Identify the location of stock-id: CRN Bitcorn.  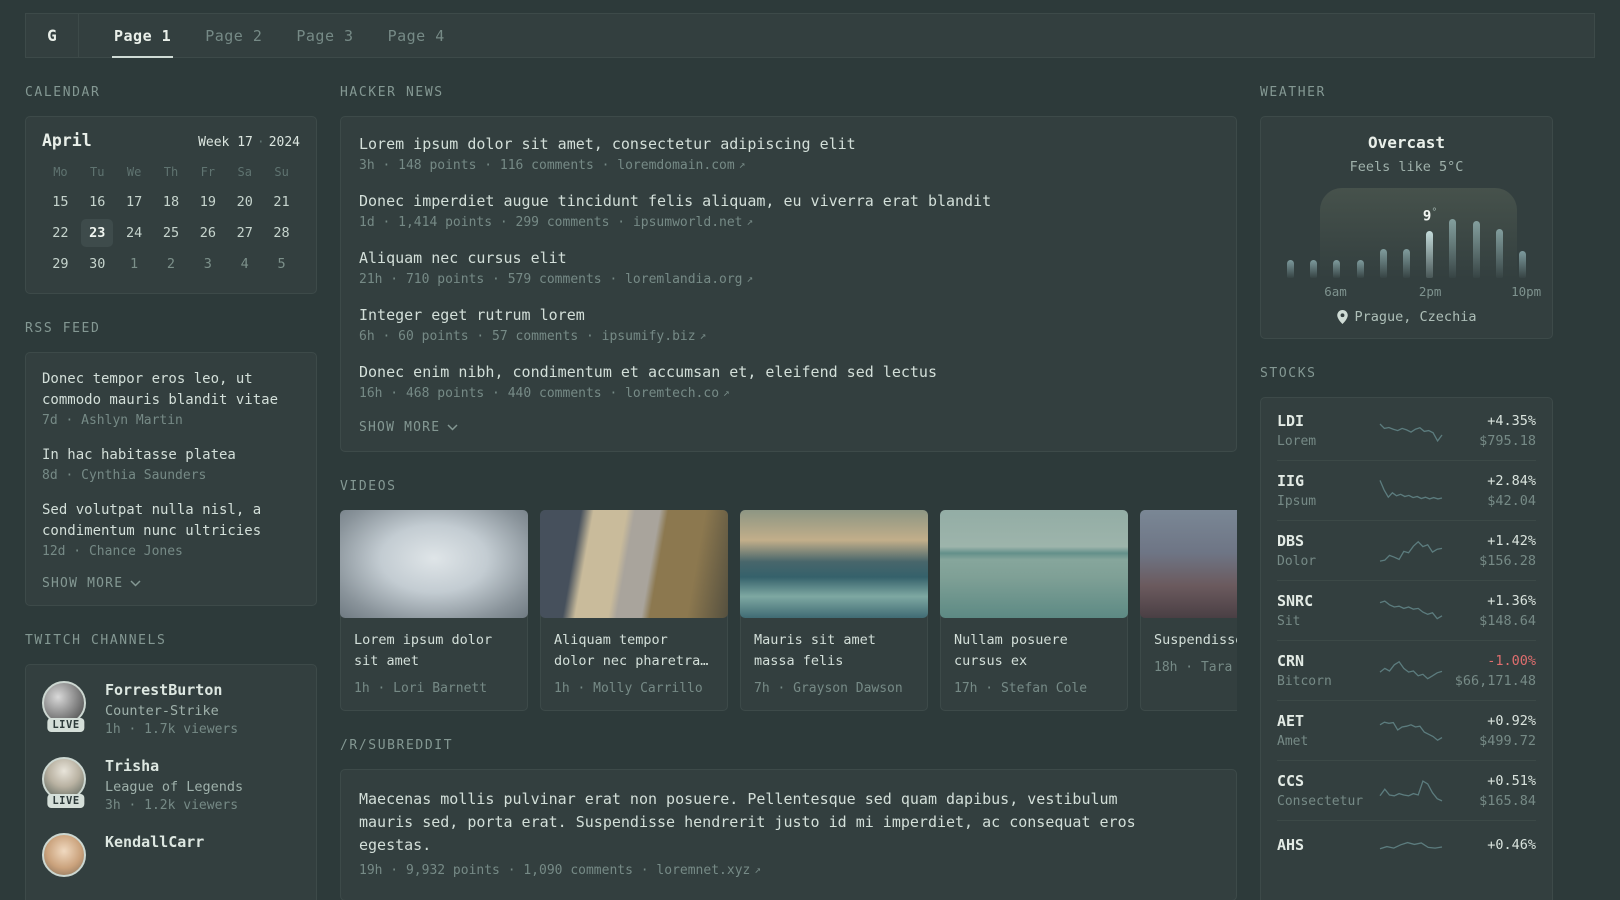
(1327, 670).